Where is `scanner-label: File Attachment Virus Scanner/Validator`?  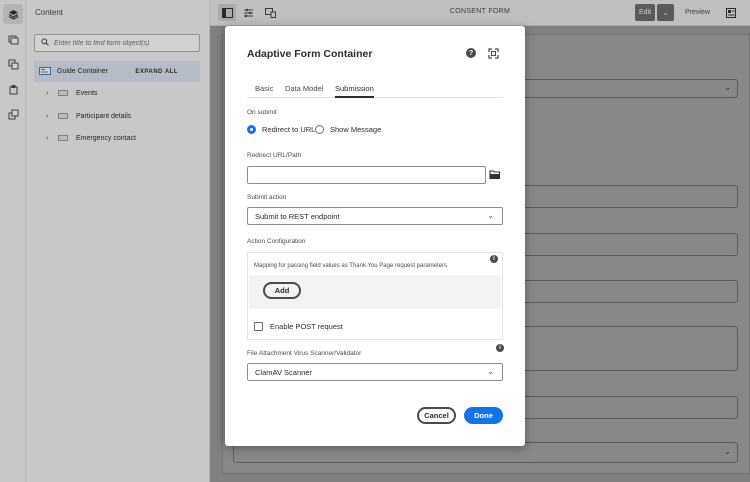
scanner-label: File Attachment Virus Scanner/Validator is located at coordinates (304, 353).